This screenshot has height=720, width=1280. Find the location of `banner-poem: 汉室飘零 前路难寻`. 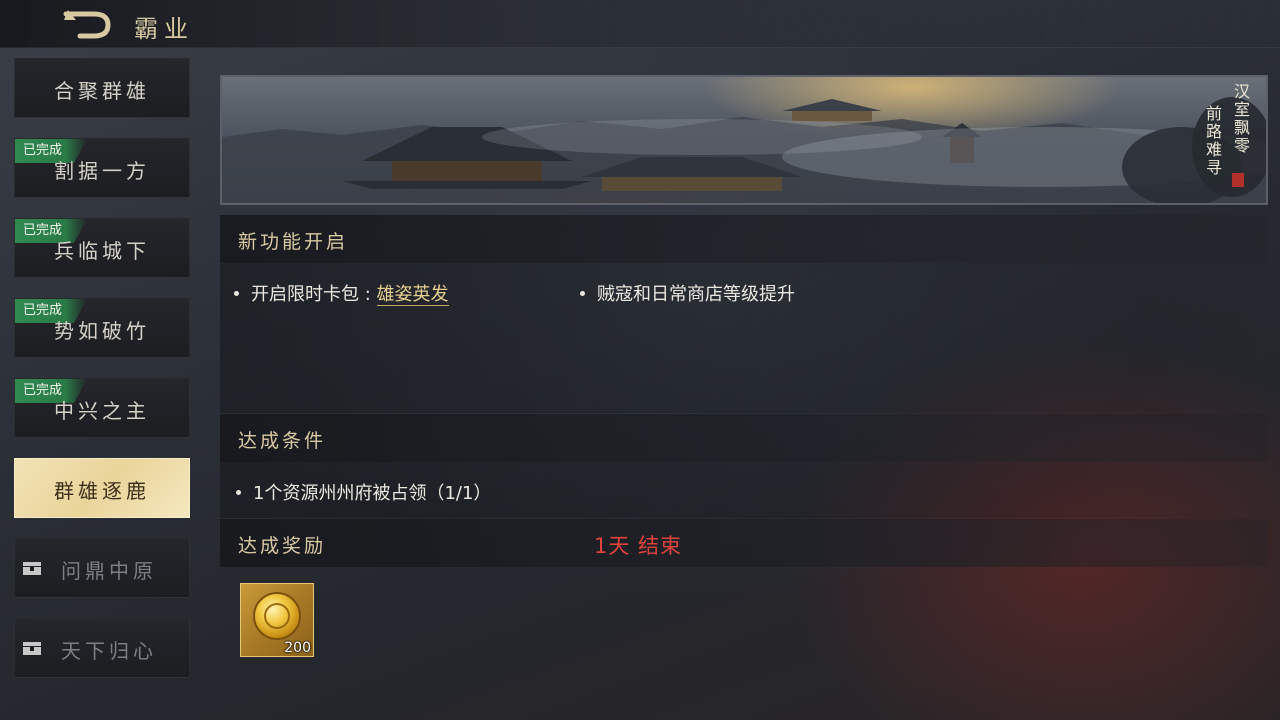

banner-poem: 汉室飘零 前路难寻 is located at coordinates (1226, 130).